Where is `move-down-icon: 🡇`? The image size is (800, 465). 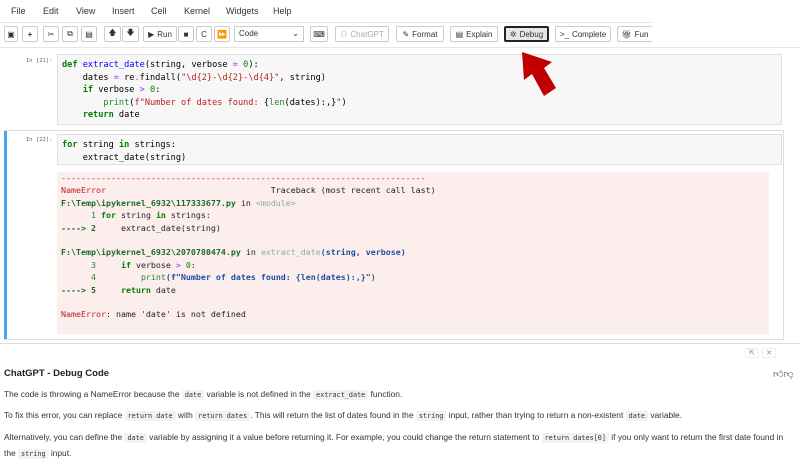 move-down-icon: 🡇 is located at coordinates (130, 34).